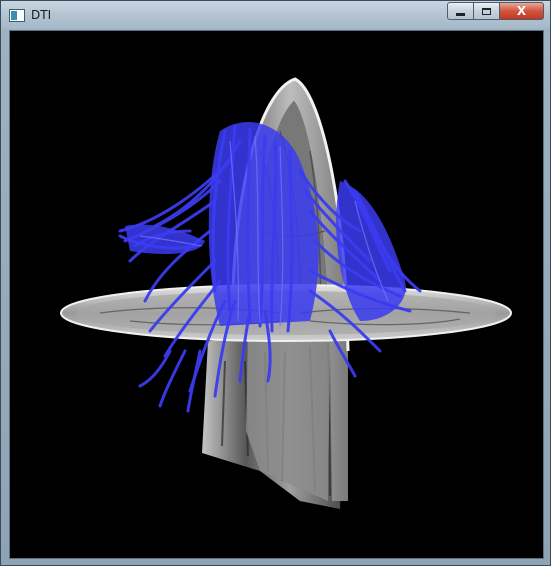 This screenshot has height=566, width=551. I want to click on maximize-button, so click(487, 11).